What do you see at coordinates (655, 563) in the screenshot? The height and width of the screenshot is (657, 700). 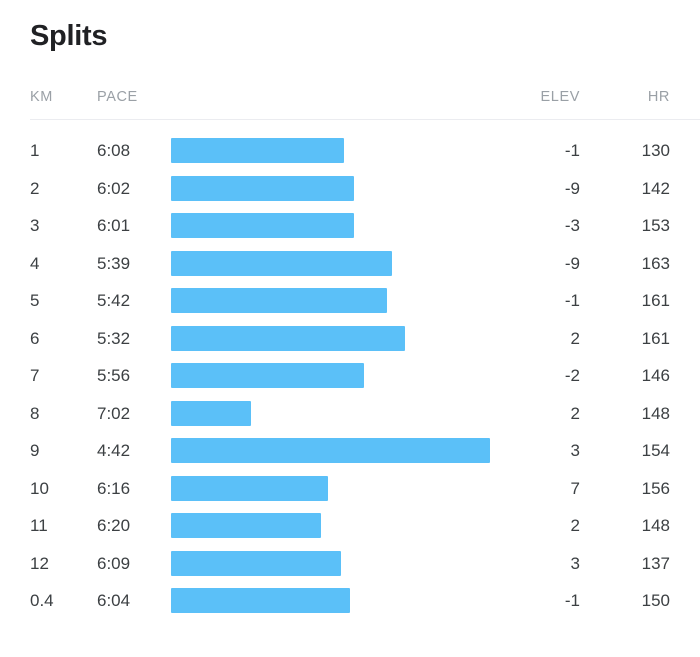 I see `cell-hr: 137` at bounding box center [655, 563].